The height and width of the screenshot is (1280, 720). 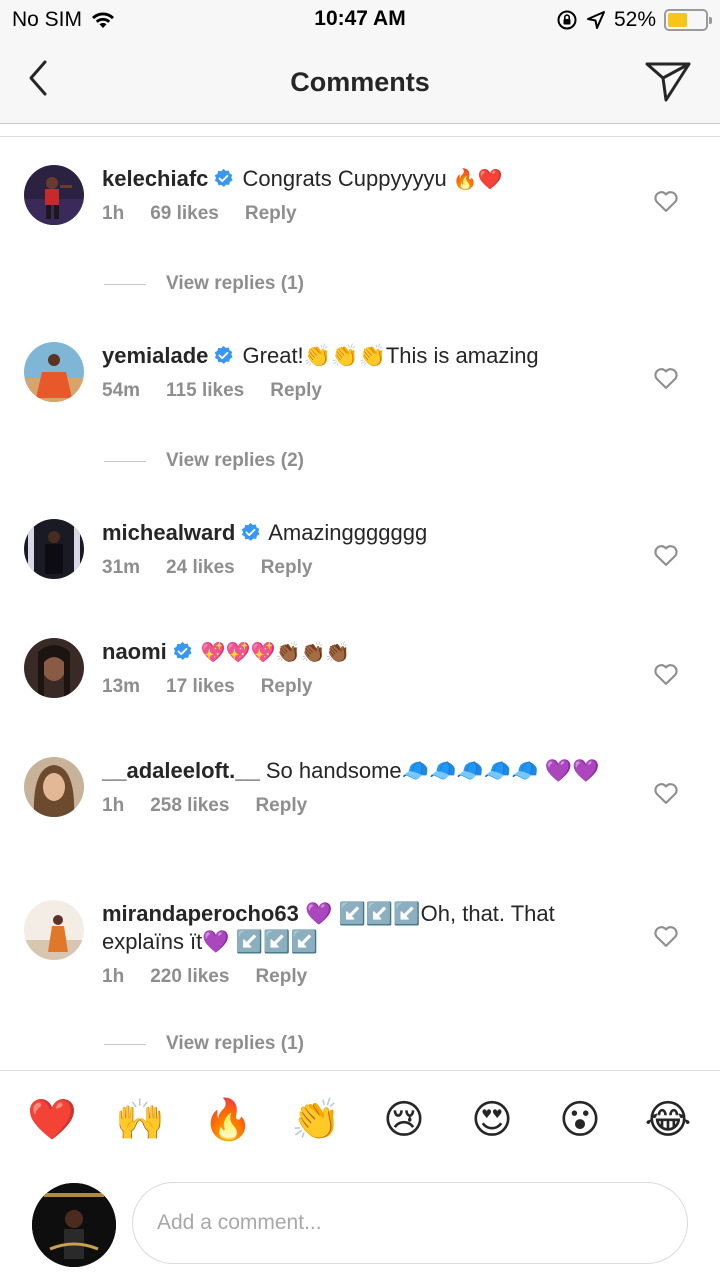 What do you see at coordinates (134, 651) in the screenshot?
I see `comment-username: naomi` at bounding box center [134, 651].